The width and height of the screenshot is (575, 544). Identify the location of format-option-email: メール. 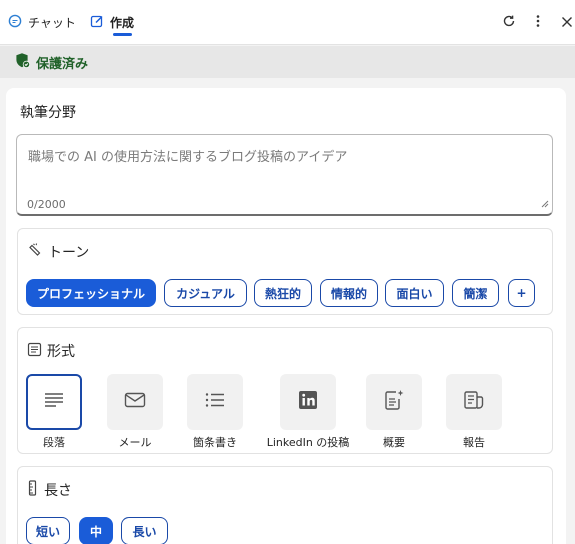
(135, 412).